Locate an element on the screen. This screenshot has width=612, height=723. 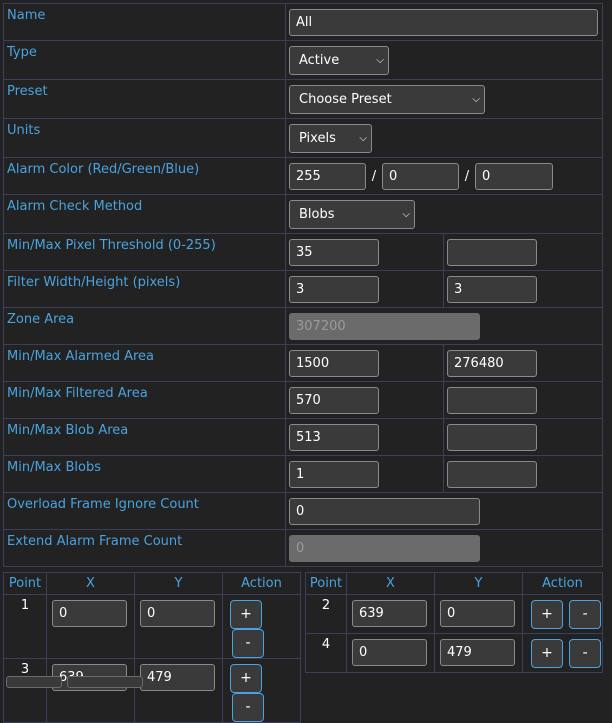
alarm-check-method-label: Alarm Check Method is located at coordinates (144, 214).